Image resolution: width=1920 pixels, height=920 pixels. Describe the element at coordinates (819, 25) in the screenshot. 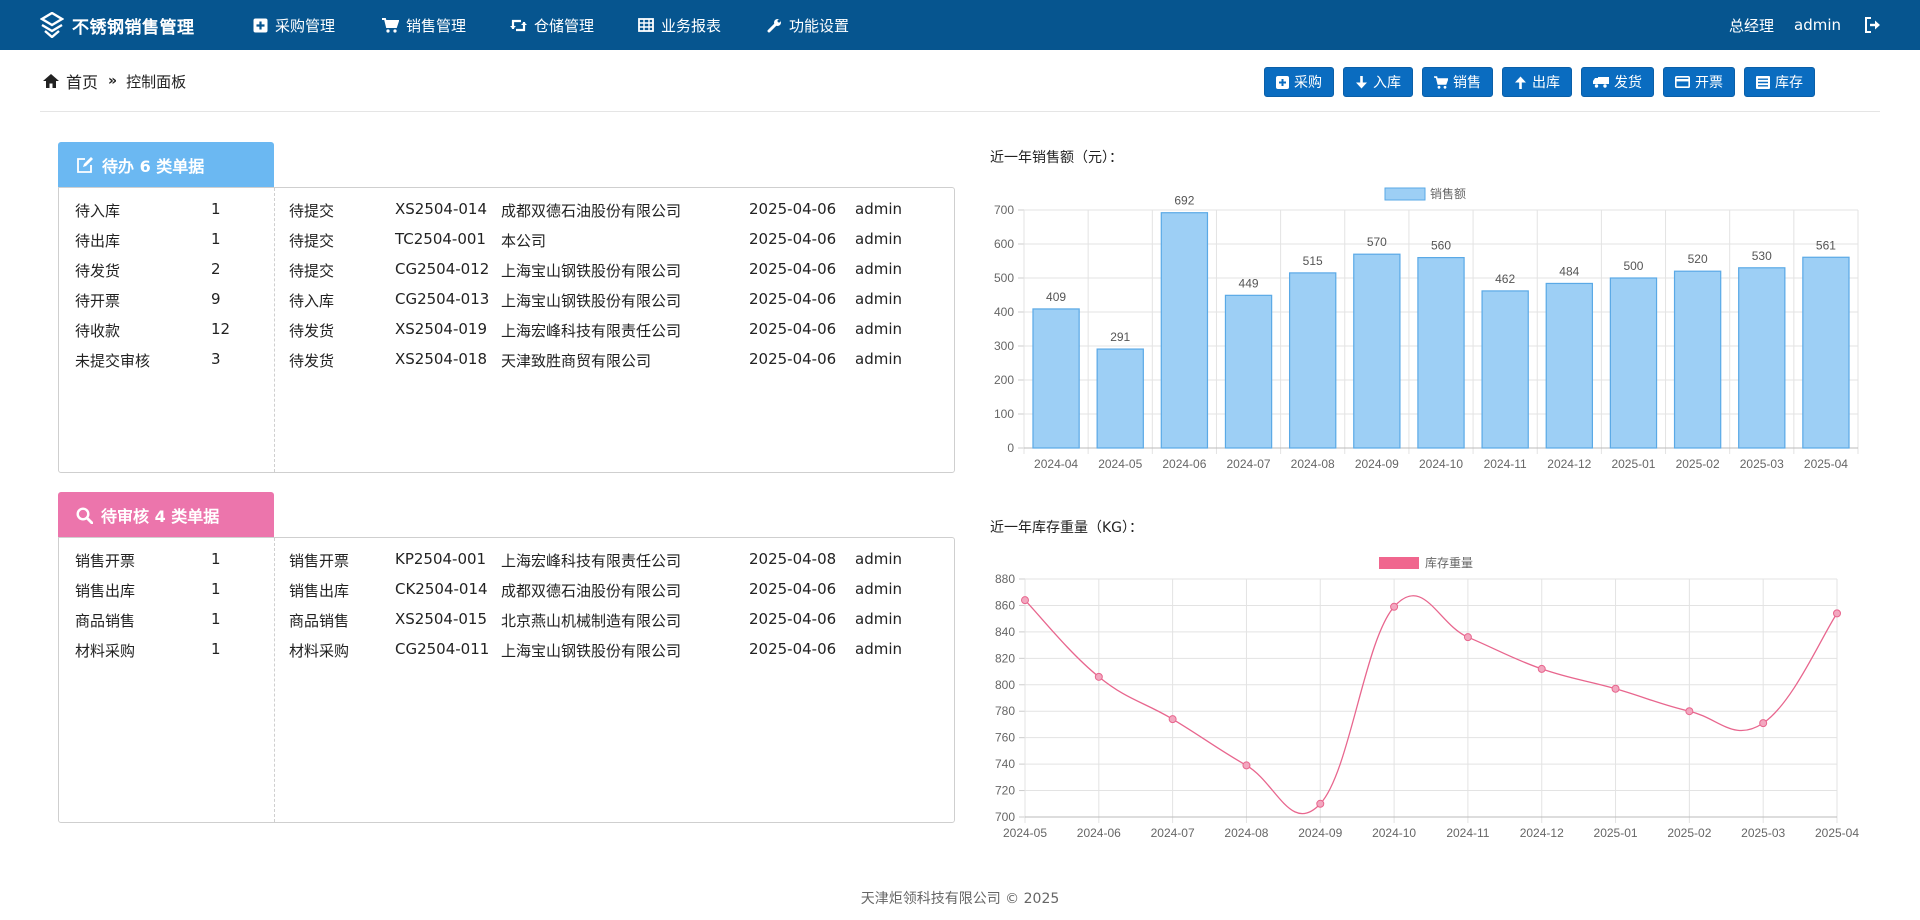

I see `nav-settings-label: 功能设置` at that location.